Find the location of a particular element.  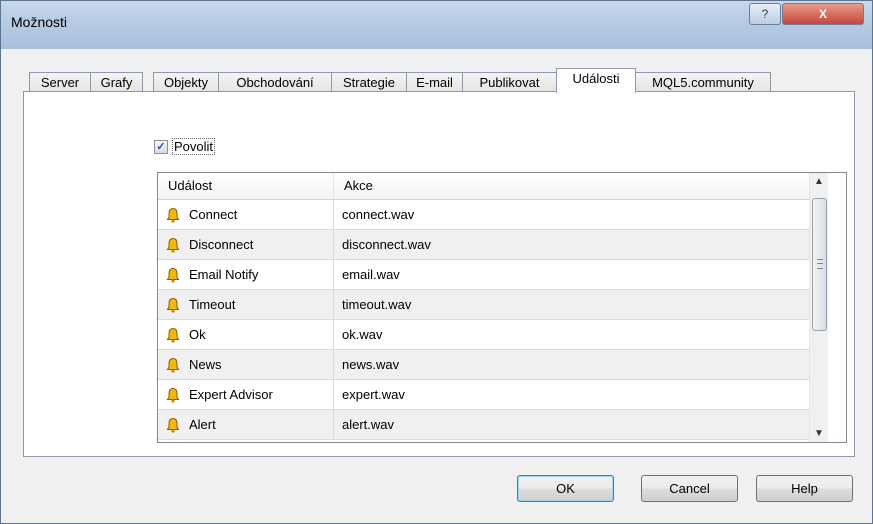

action-value: email.wav is located at coordinates (371, 274).